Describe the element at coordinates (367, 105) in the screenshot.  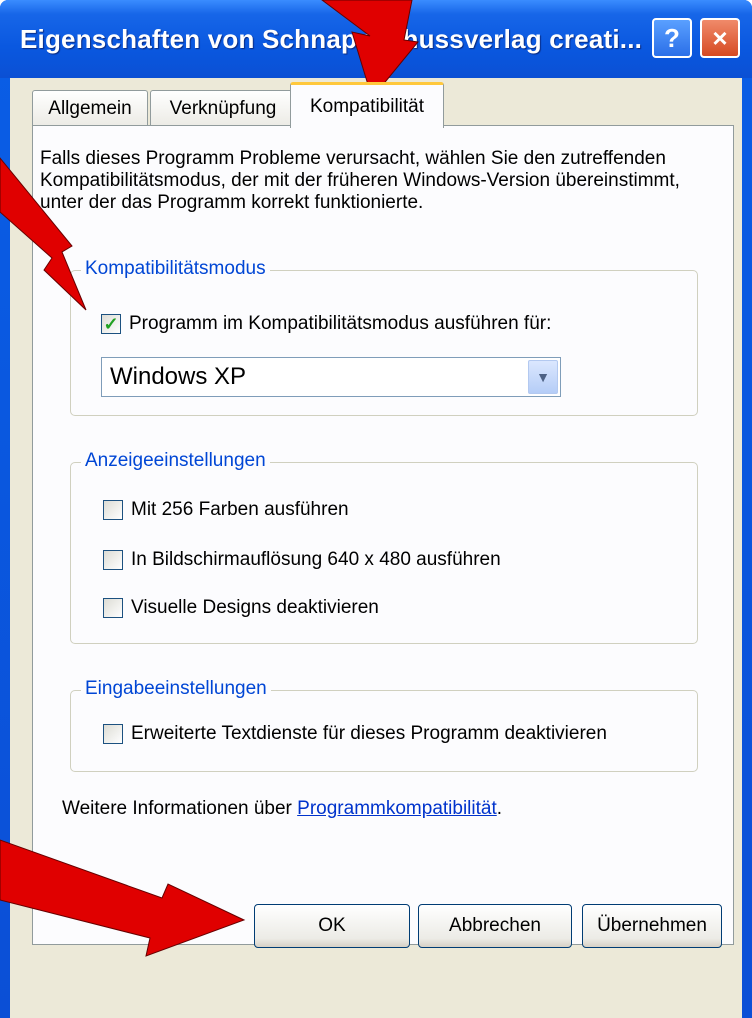
I see `tab-compatibility: Kompatibilität` at that location.